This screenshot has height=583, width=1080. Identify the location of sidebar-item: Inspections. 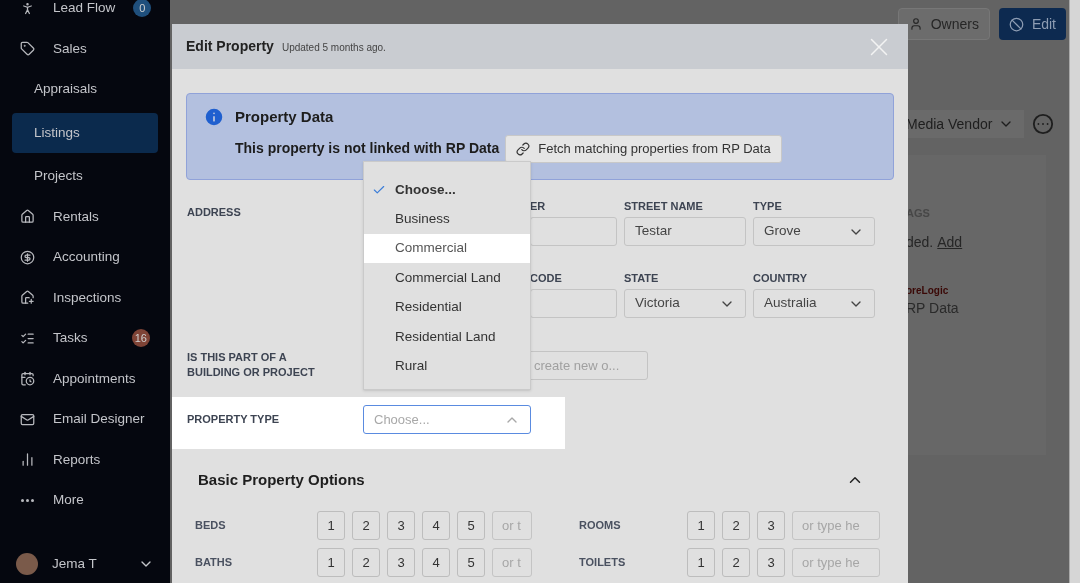
(85, 297).